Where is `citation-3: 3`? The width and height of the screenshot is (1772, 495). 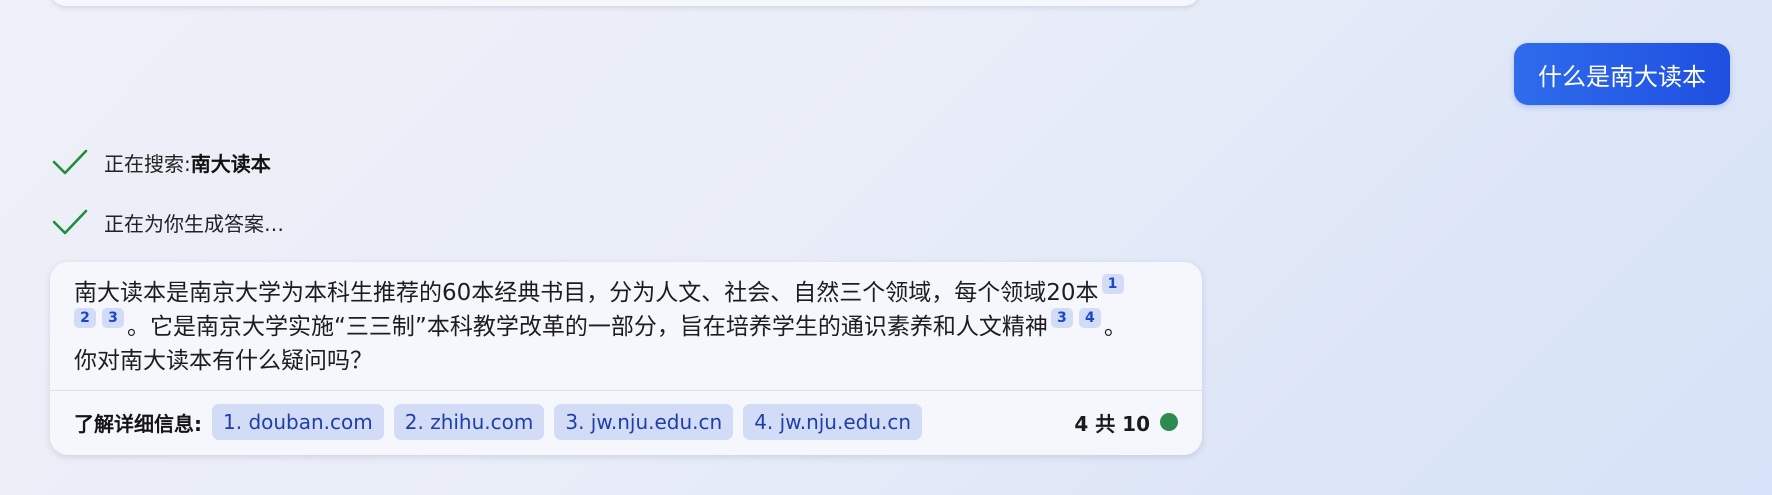
citation-3: 3 is located at coordinates (113, 318).